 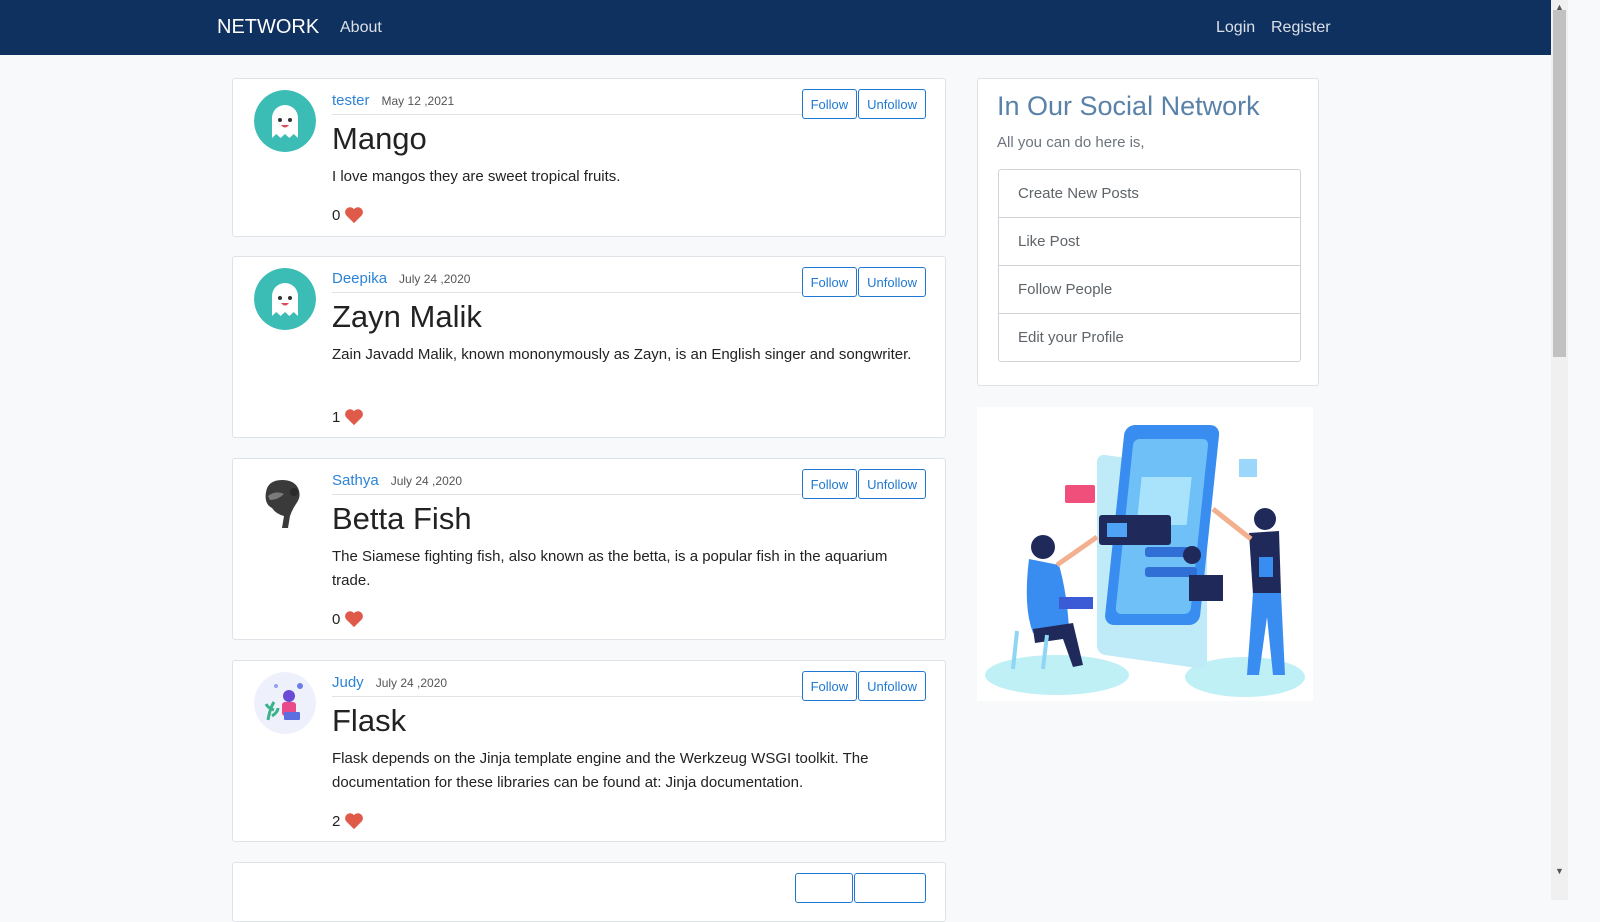 I want to click on portrait-avatar, so click(x=285, y=501).